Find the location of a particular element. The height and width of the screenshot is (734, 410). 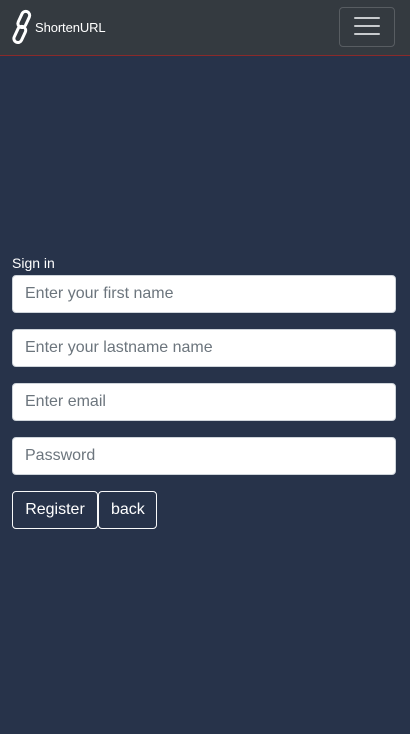

top-navbar: ShortenURL is located at coordinates (205, 28).